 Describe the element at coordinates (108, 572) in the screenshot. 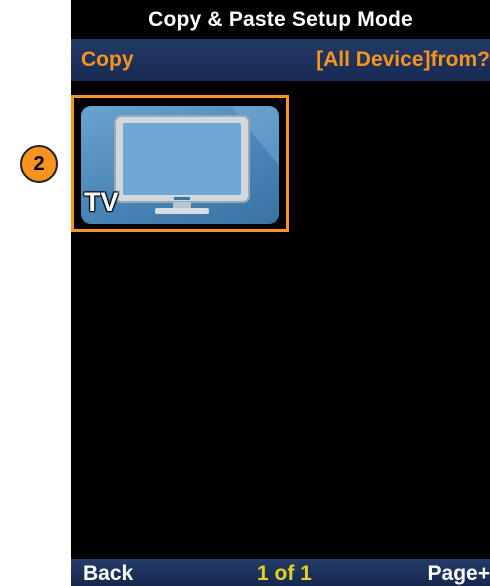

I see `back-button: Back` at that location.